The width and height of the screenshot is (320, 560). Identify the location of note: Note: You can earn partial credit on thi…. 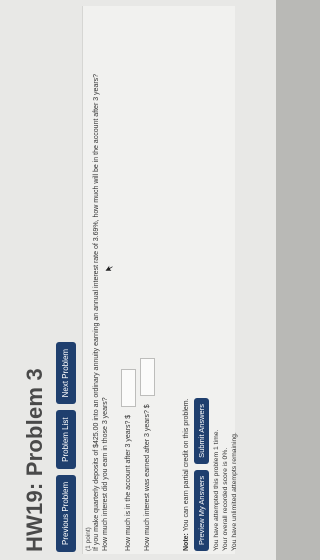
(186, 474).